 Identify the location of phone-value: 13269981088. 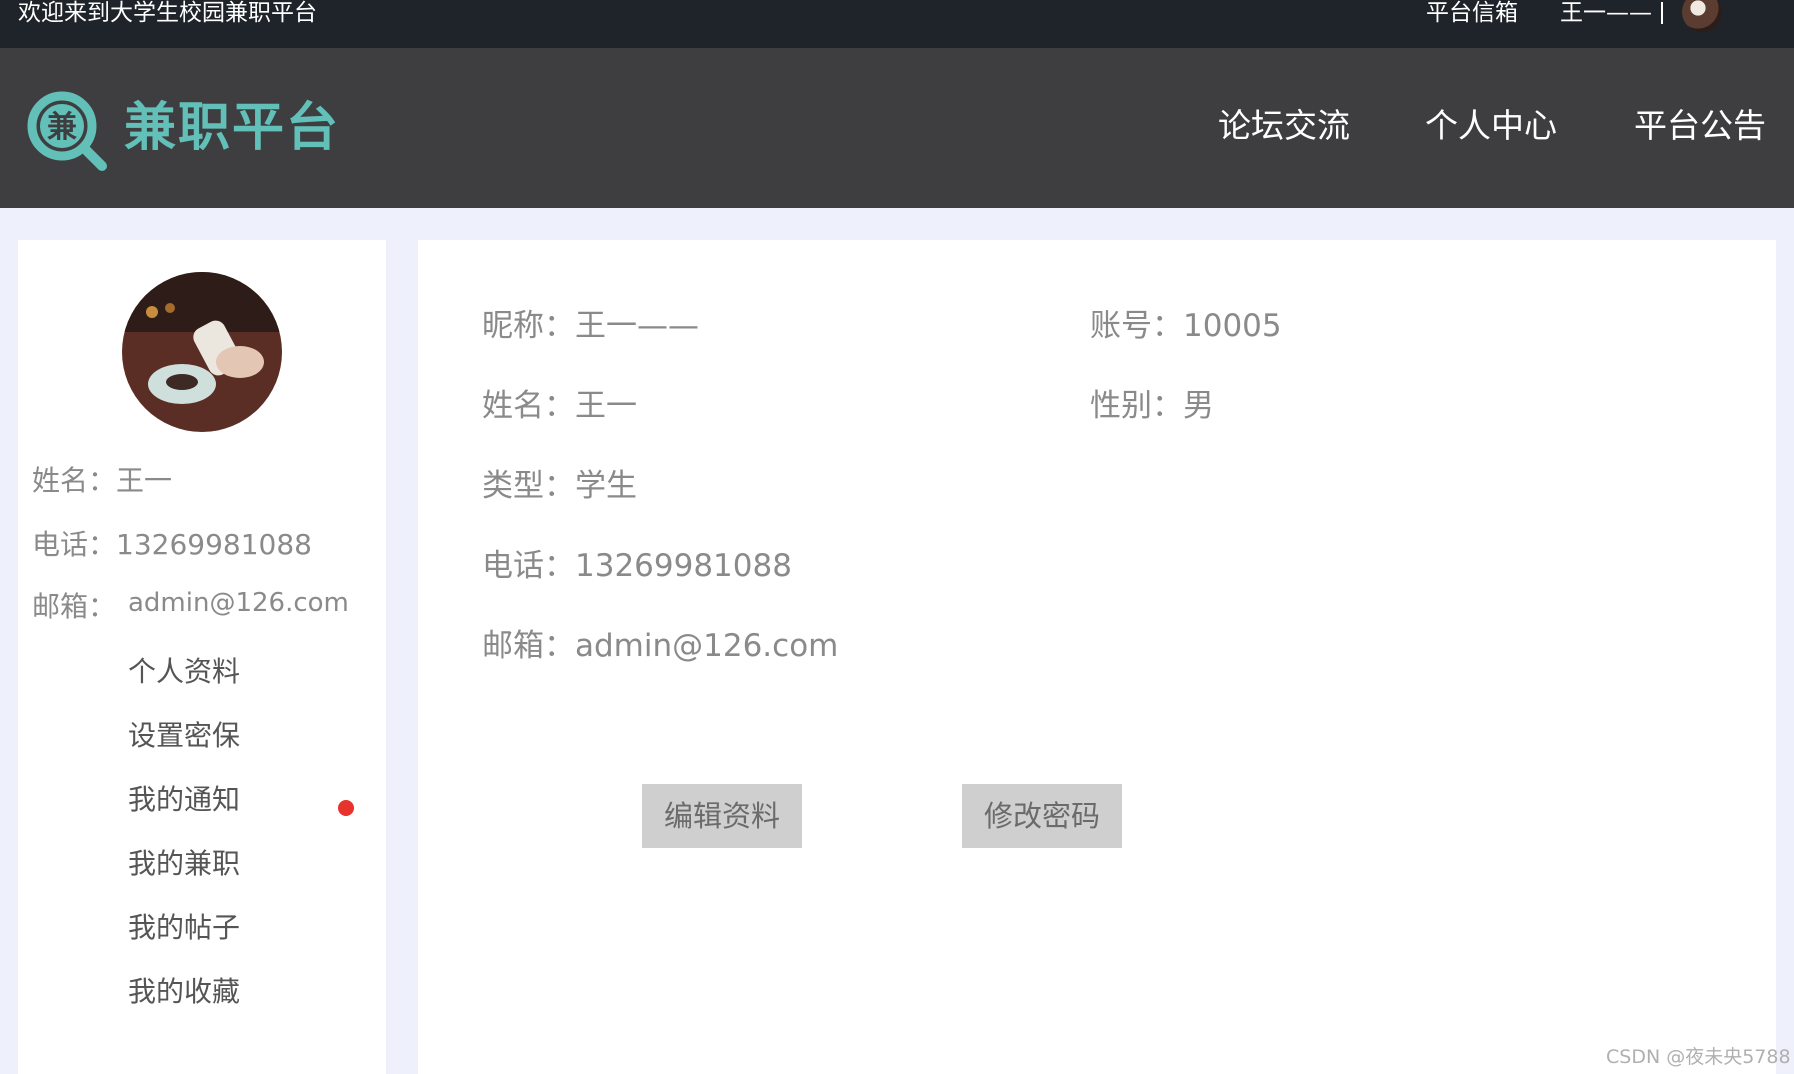
(683, 566).